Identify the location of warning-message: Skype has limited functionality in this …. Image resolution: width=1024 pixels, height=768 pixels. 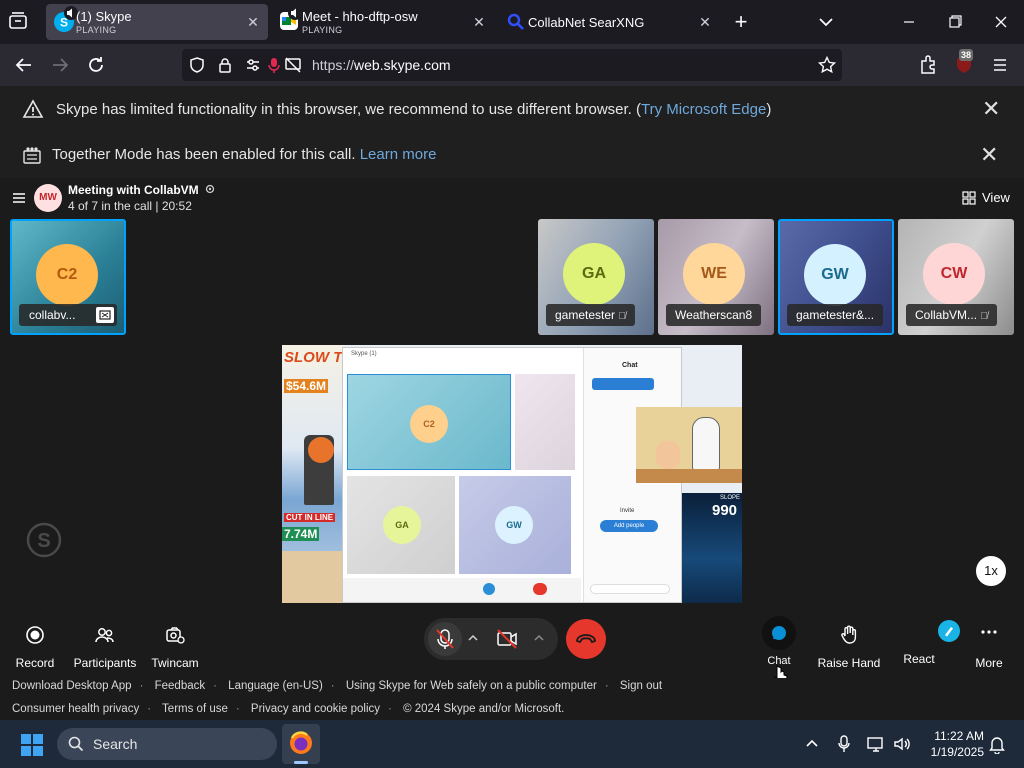
(348, 109).